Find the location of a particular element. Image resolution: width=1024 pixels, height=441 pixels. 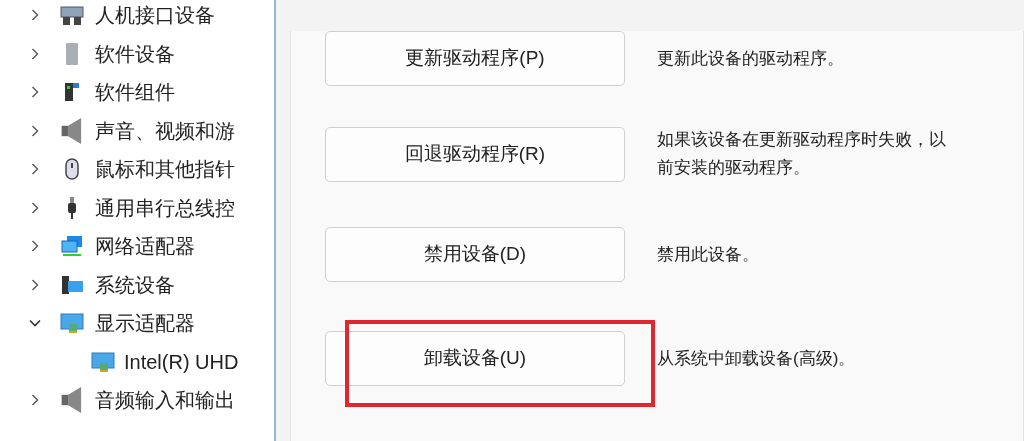

driver-action-button: 卸载设备(U) is located at coordinates (475, 358).